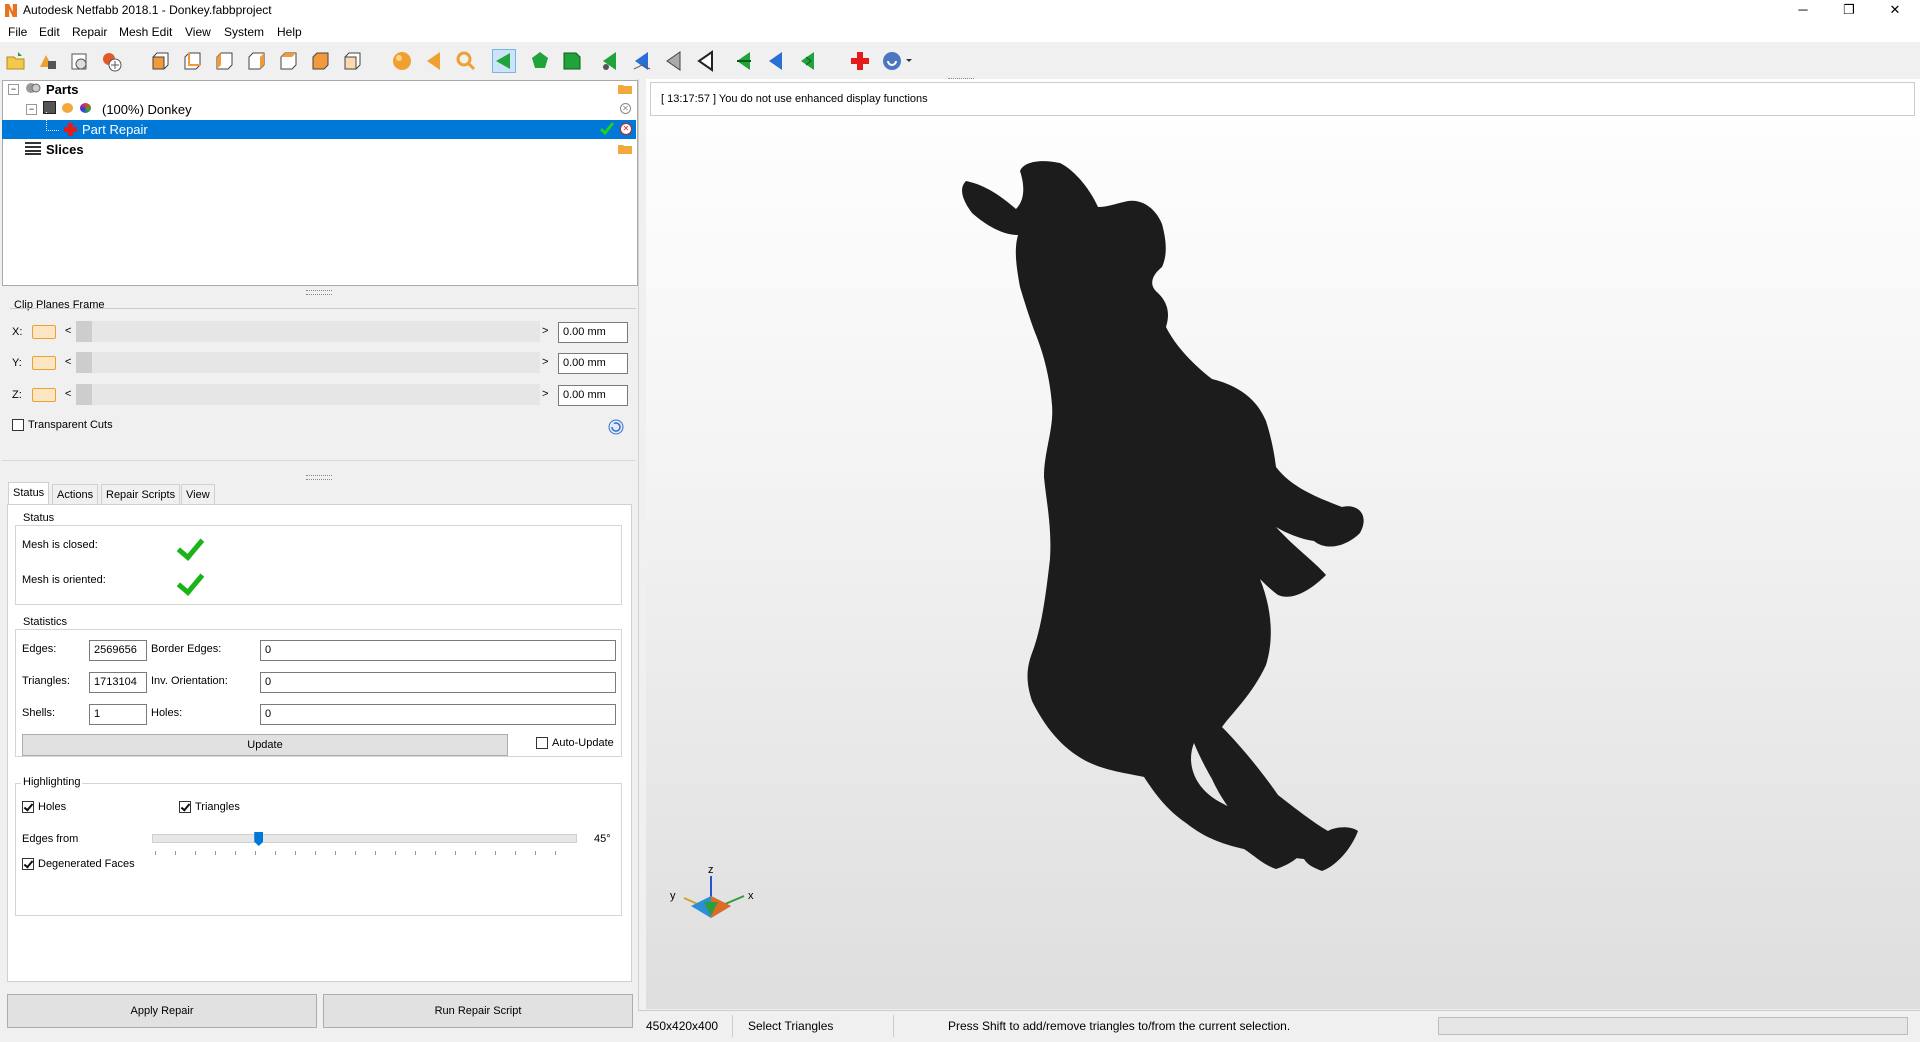 This screenshot has width=1920, height=1042. What do you see at coordinates (84, 394) in the screenshot?
I see `clip-z-thumb` at bounding box center [84, 394].